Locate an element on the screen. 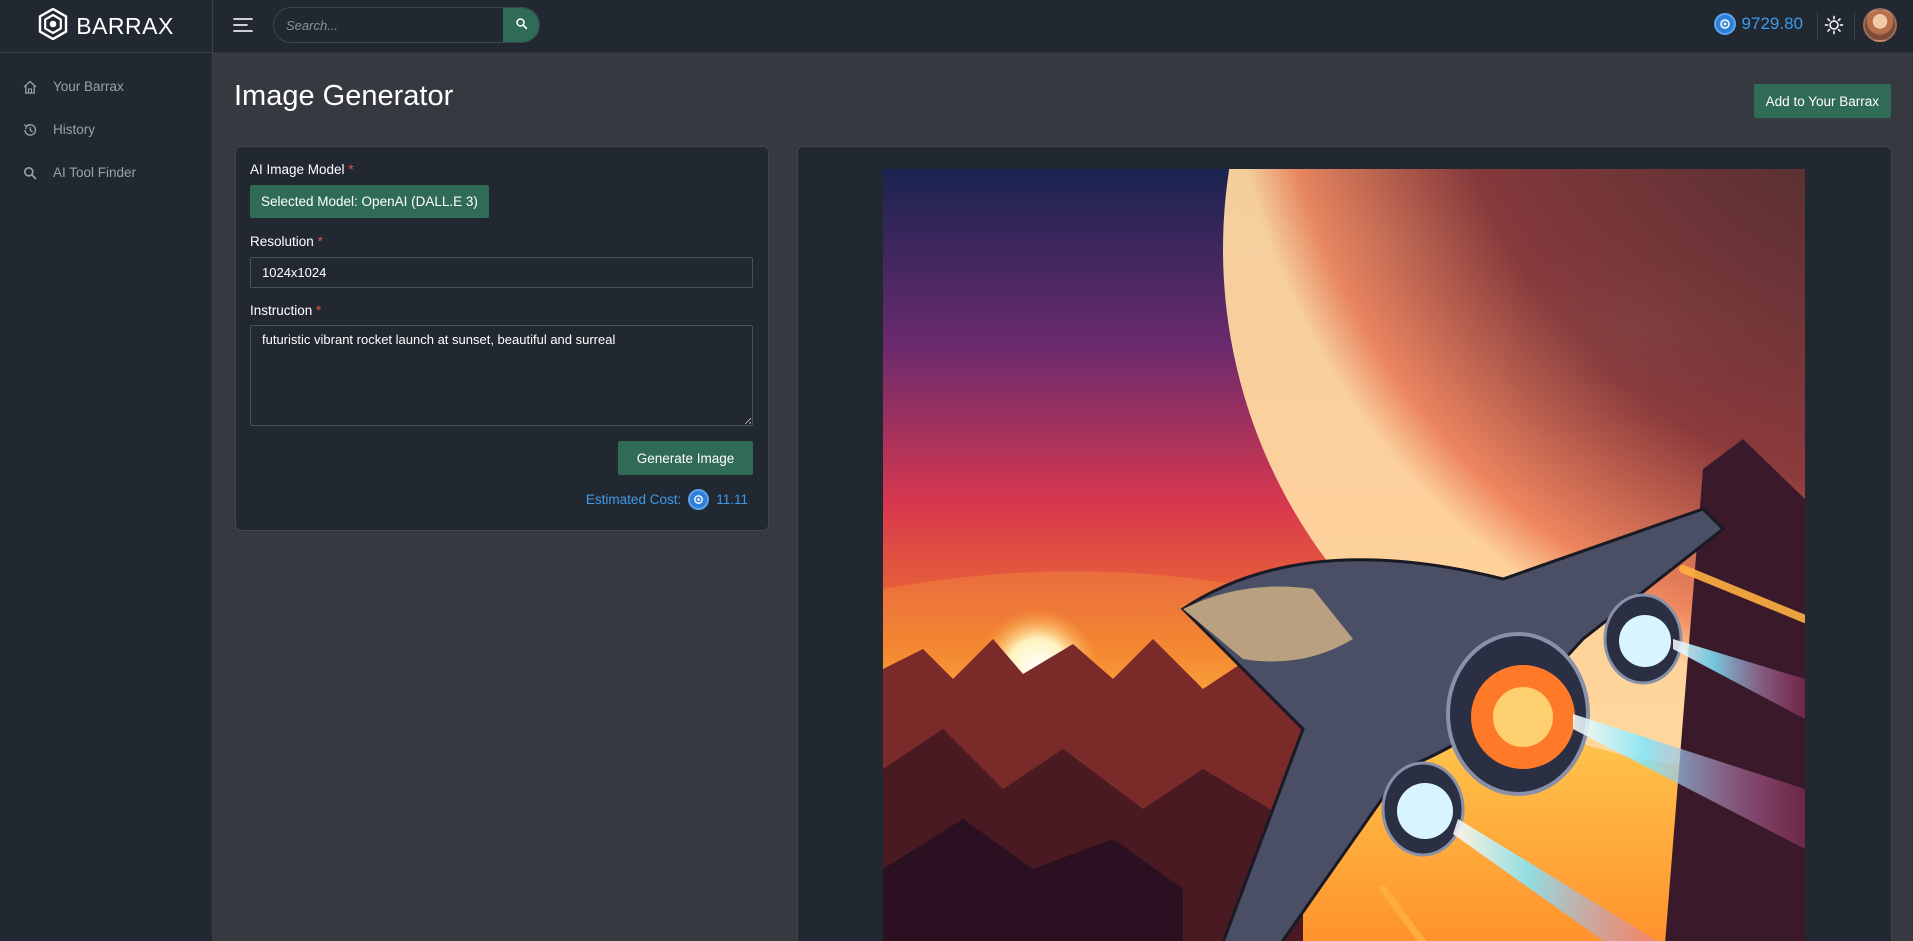  balance-value: 9729.80 is located at coordinates (1772, 23).